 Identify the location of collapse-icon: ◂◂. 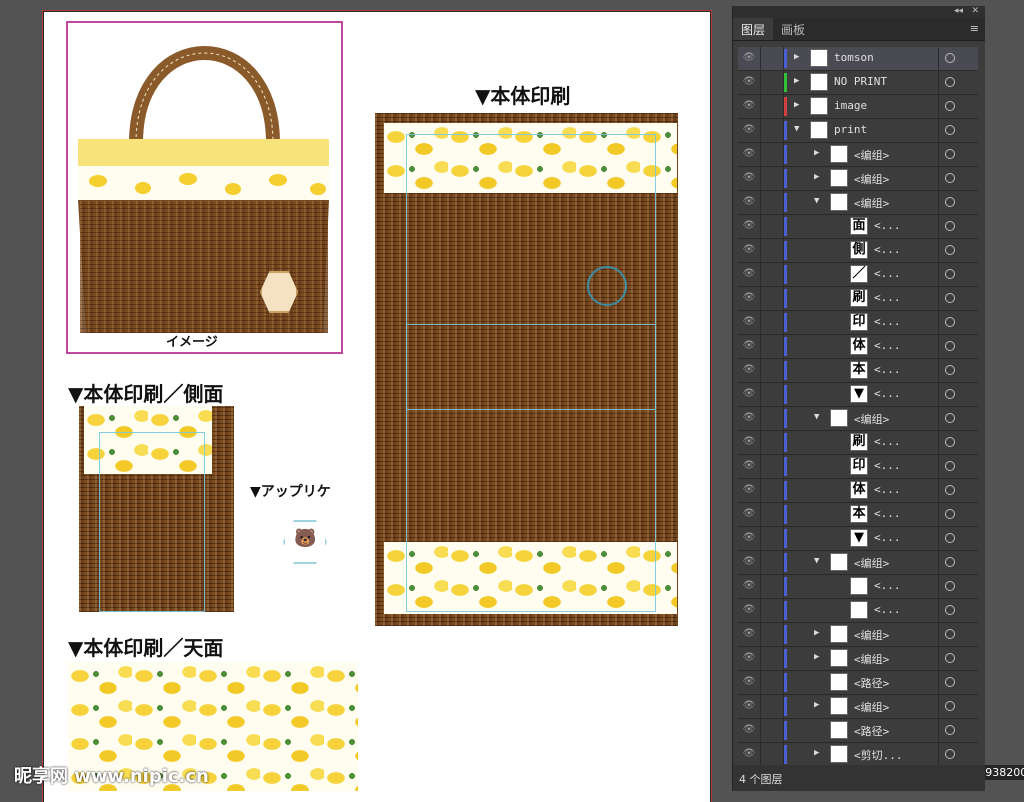
(958, 11).